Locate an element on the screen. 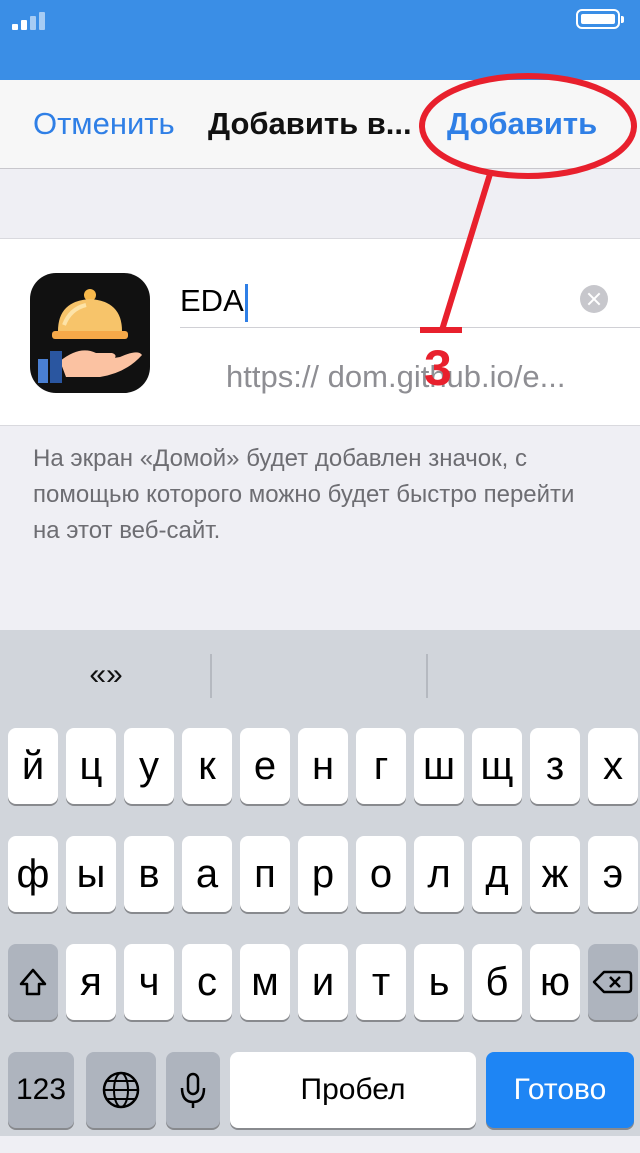 The image size is (640, 1153). key: т is located at coordinates (381, 982).